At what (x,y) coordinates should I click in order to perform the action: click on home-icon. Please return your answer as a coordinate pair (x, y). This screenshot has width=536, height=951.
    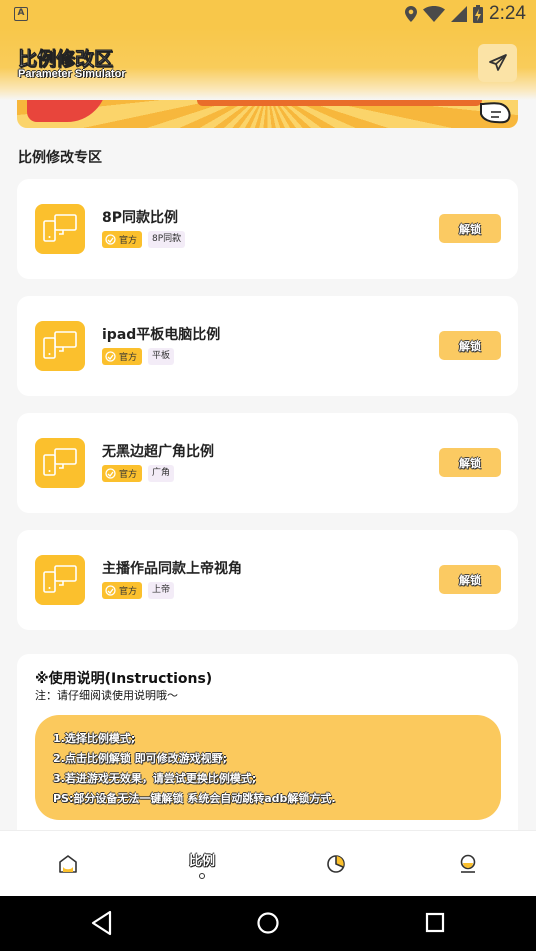
    Looking at the image, I should click on (68, 864).